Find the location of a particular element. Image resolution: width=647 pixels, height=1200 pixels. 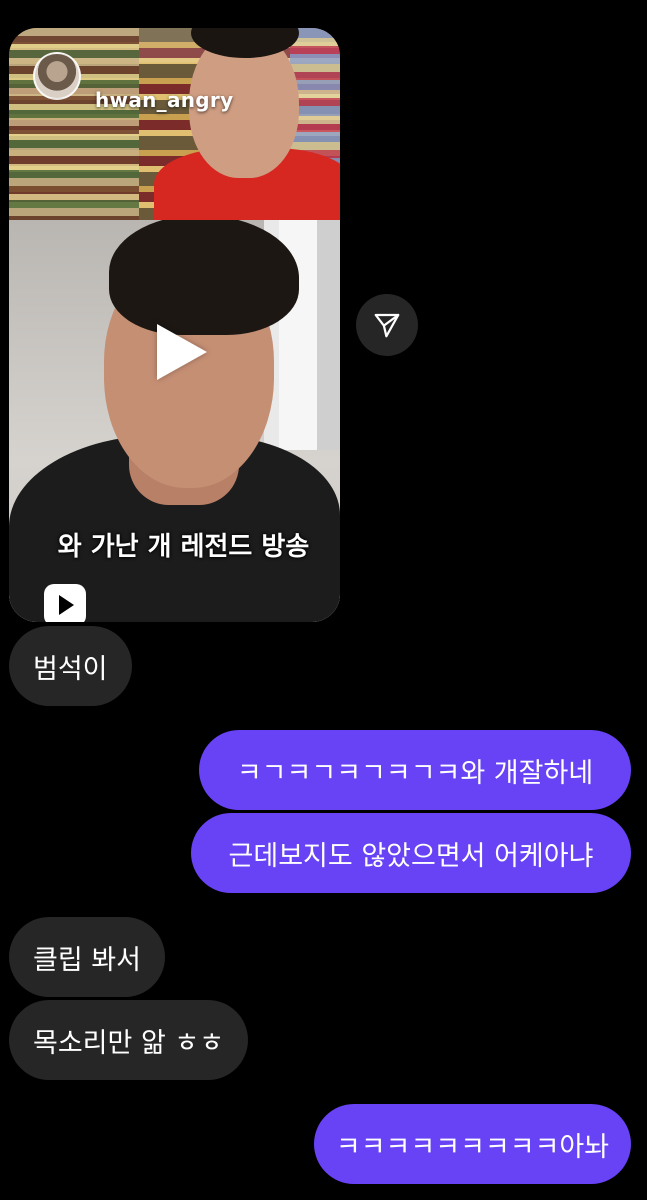

reel-author-avatar is located at coordinates (57, 76).